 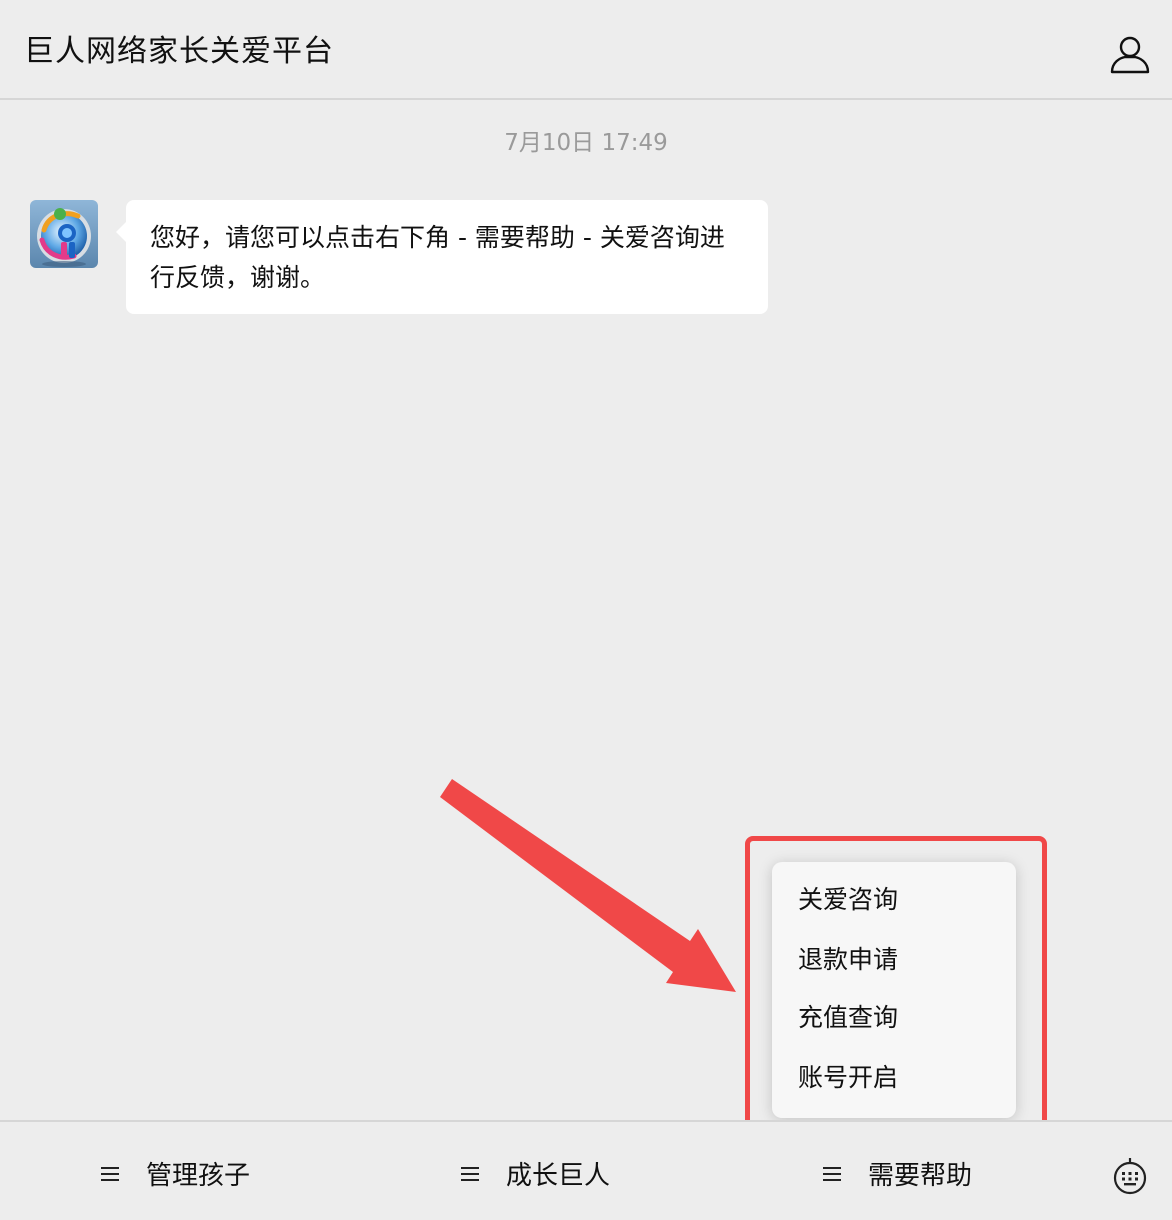 What do you see at coordinates (920, 1176) in the screenshot?
I see `tab-label: 需要帮助` at bounding box center [920, 1176].